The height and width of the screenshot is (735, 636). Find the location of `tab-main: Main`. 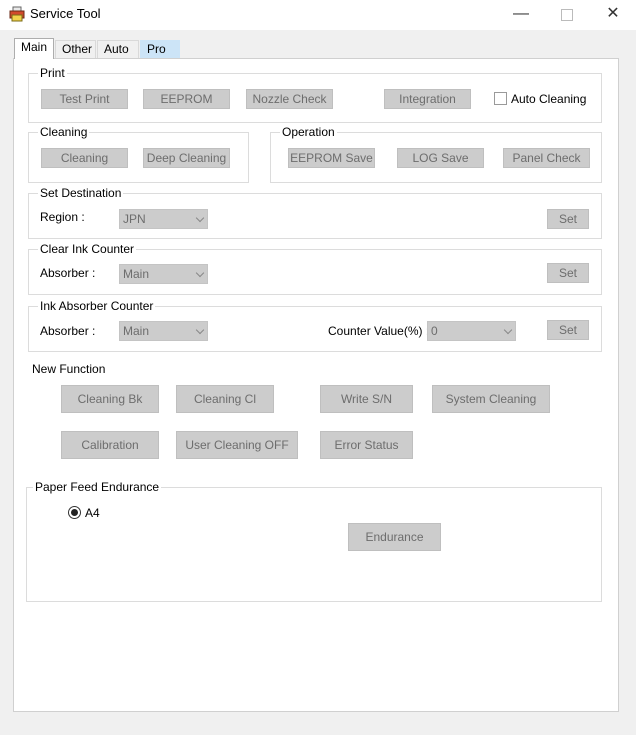

tab-main: Main is located at coordinates (34, 48).